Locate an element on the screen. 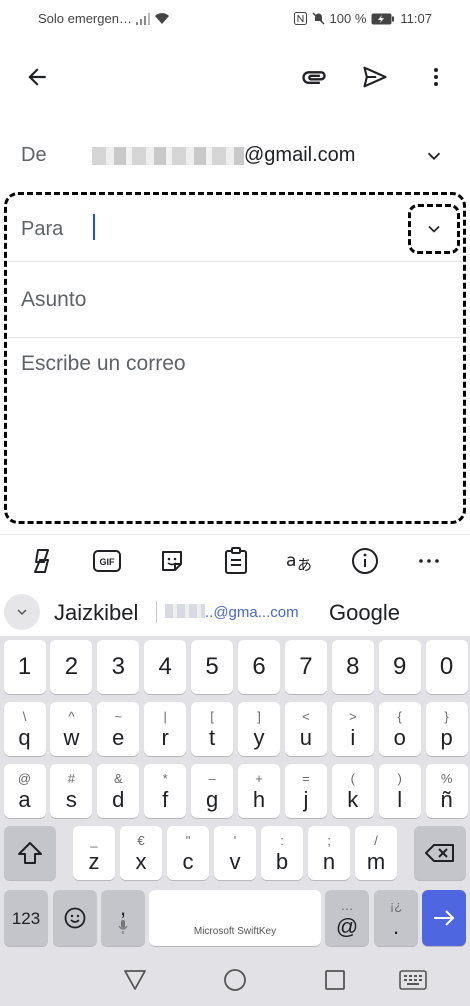  suggestion-2-email: ..@gma...com is located at coordinates (252, 612).